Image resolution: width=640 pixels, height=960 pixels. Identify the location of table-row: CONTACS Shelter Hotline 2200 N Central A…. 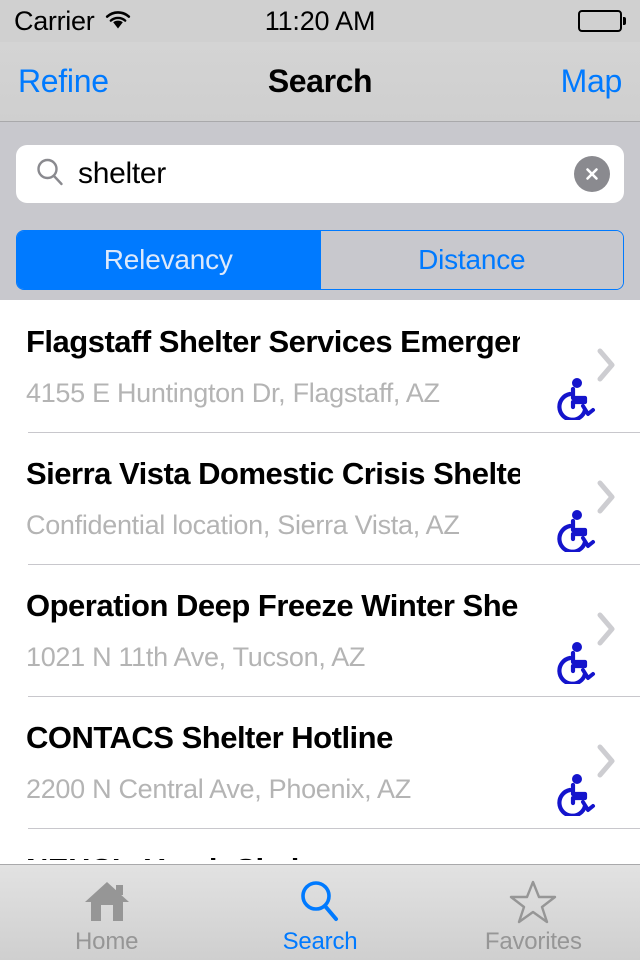
(320, 762).